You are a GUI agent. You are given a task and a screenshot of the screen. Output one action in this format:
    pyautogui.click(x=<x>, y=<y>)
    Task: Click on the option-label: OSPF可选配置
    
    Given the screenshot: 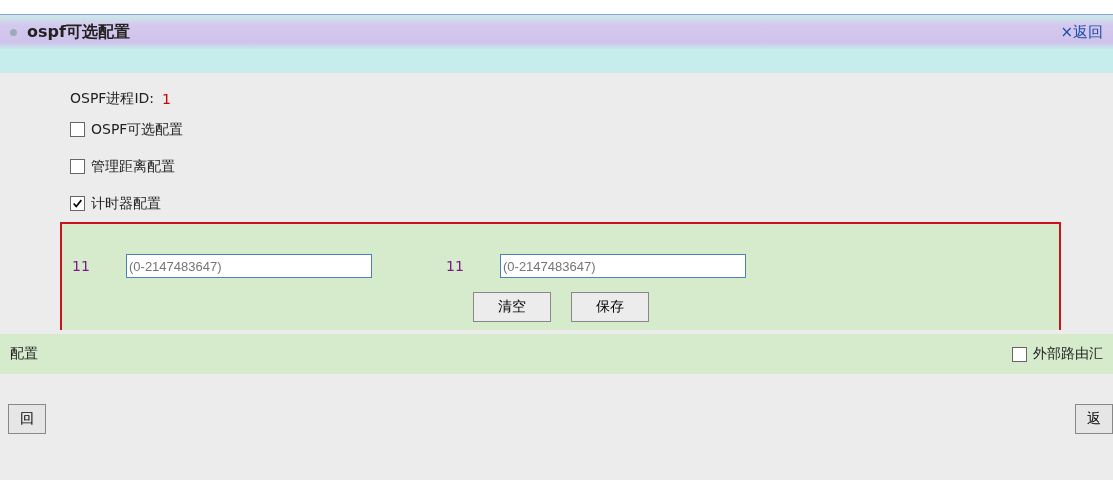 What is the action you would take?
    pyautogui.click(x=137, y=129)
    